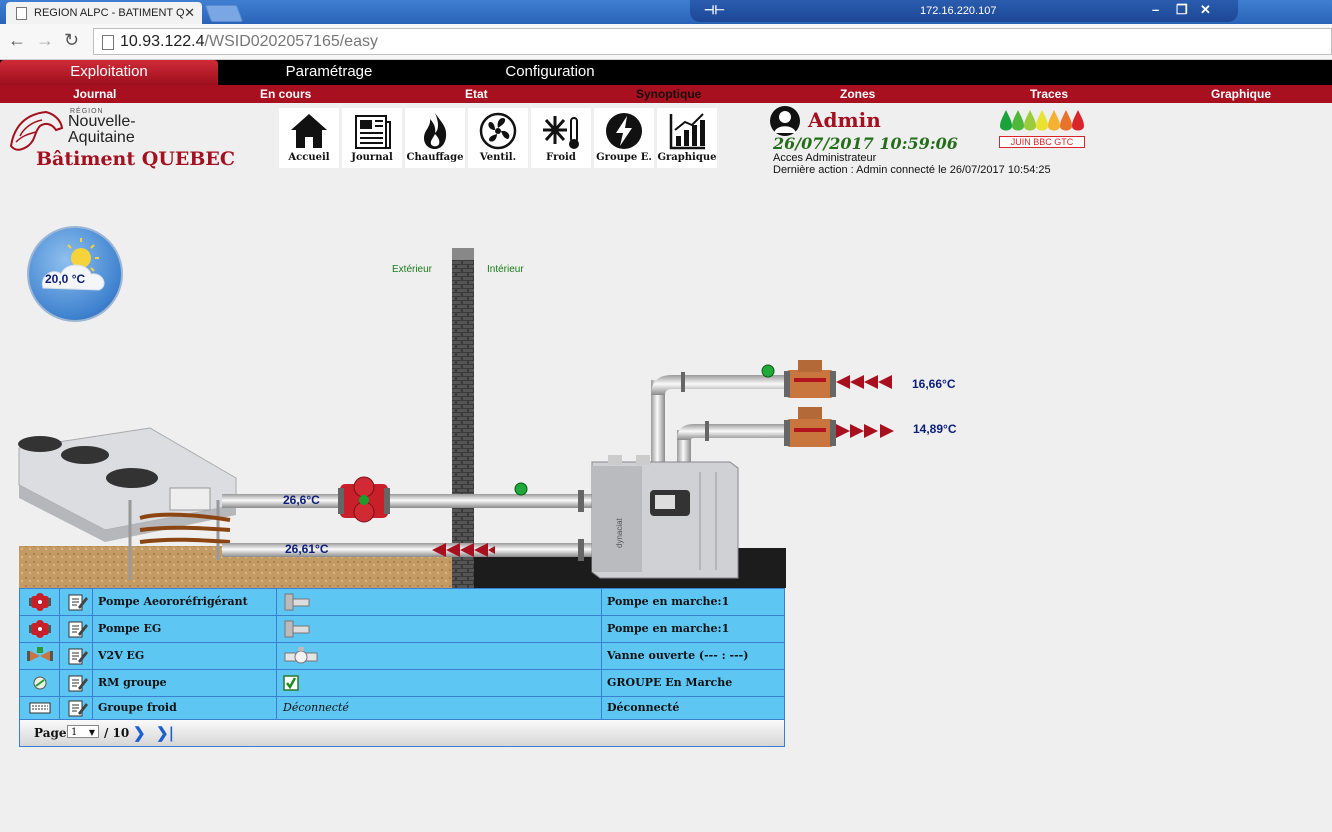  What do you see at coordinates (83, 731) in the screenshot?
I see `page-select: 1 ▼` at bounding box center [83, 731].